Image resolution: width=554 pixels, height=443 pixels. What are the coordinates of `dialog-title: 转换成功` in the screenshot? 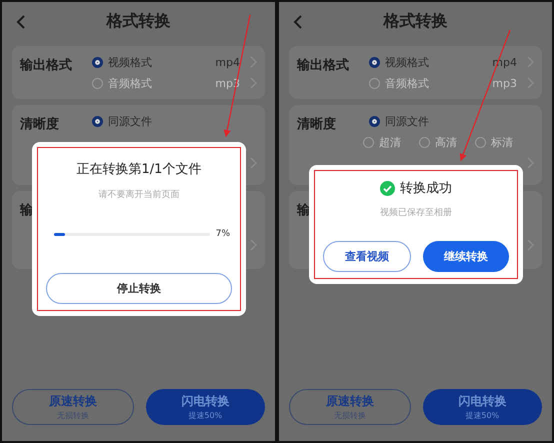 It's located at (426, 188).